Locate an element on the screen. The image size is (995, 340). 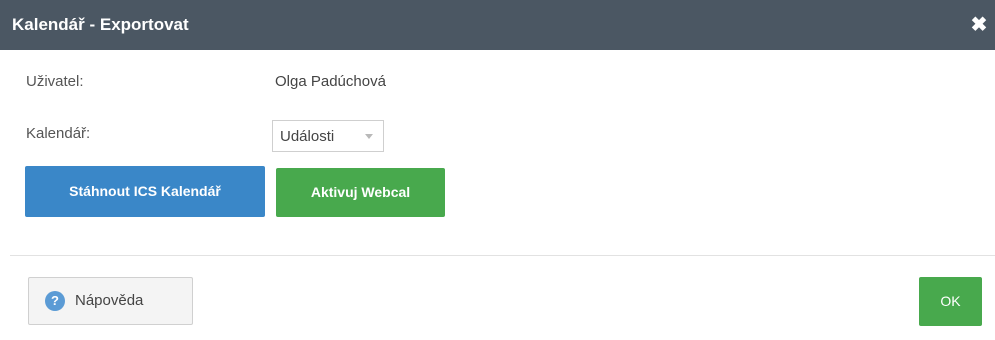
calendar-select: Události is located at coordinates (328, 136).